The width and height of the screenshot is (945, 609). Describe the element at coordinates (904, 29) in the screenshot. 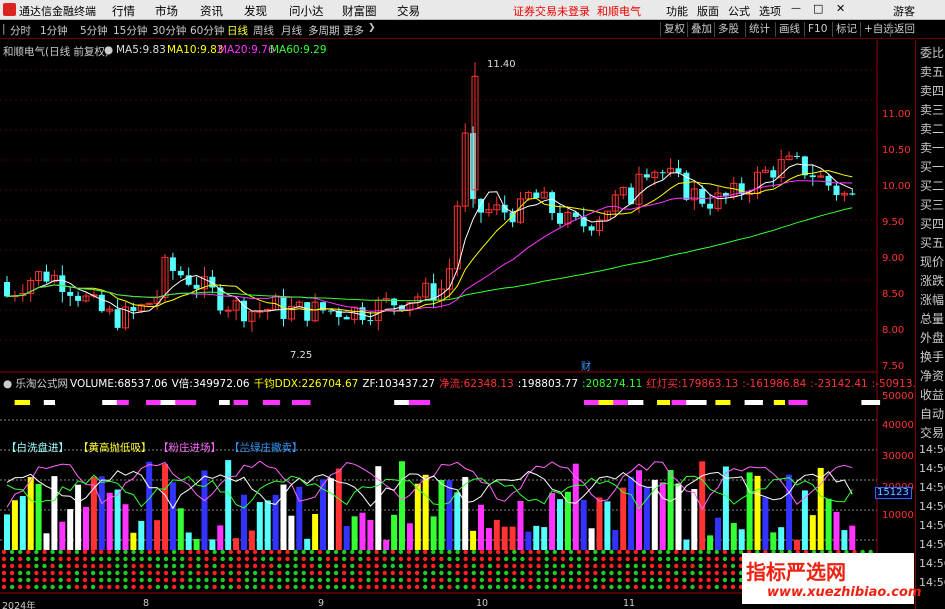

I see `back-button: 返回` at that location.